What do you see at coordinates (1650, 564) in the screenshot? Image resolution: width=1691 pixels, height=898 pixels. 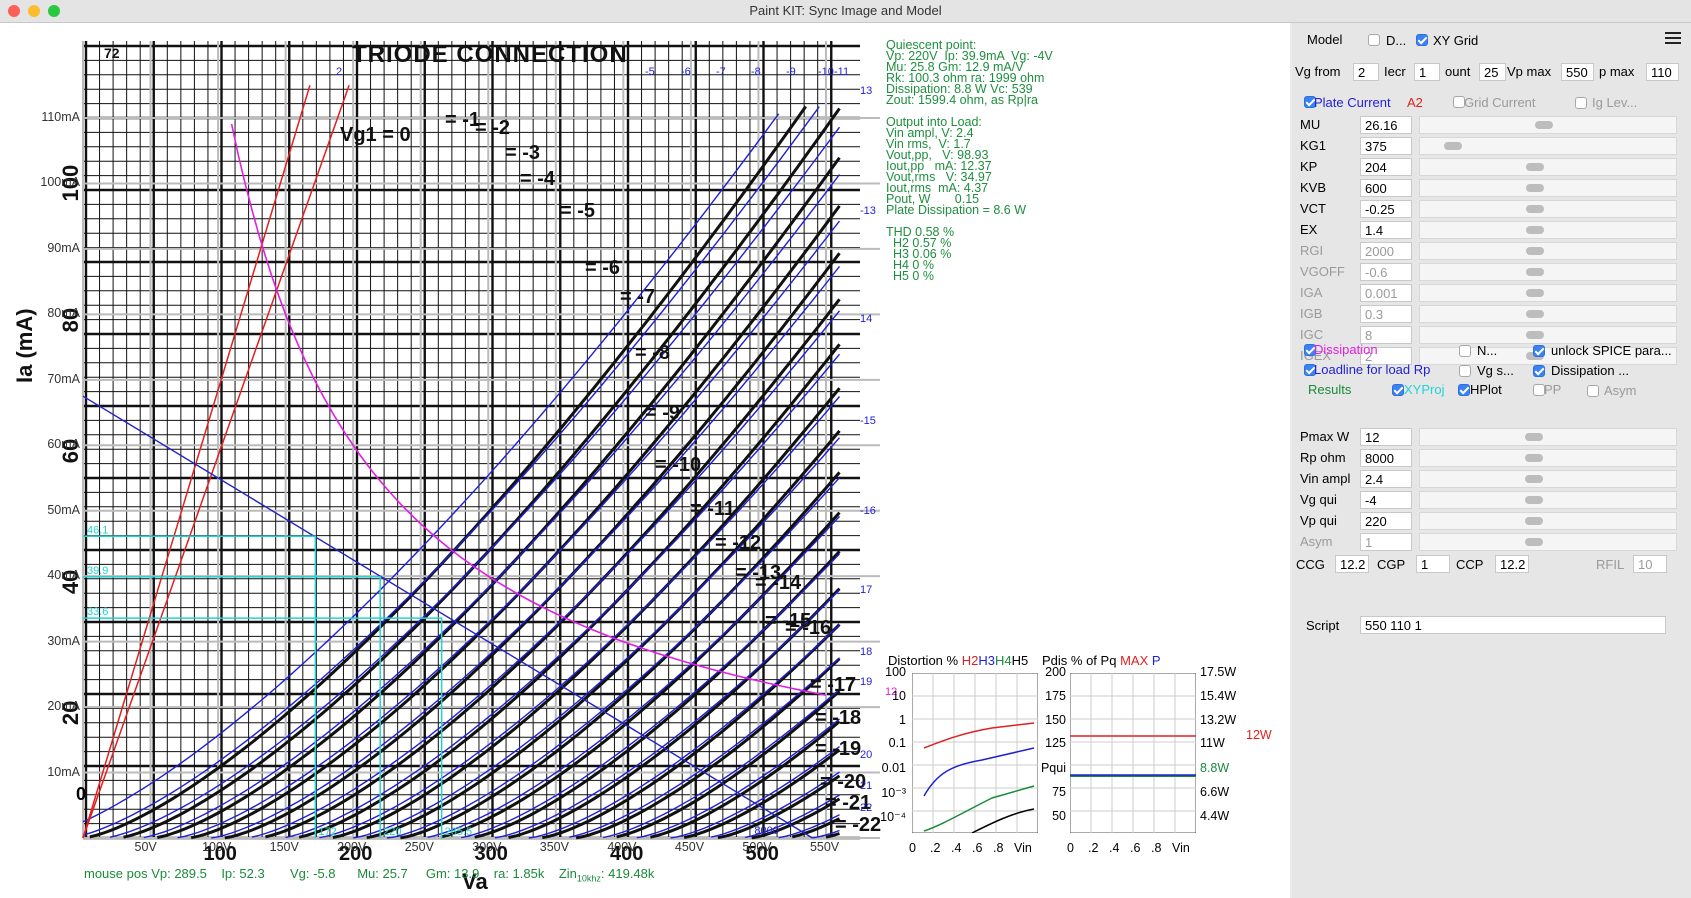 I see `rfil-input: 10` at bounding box center [1650, 564].